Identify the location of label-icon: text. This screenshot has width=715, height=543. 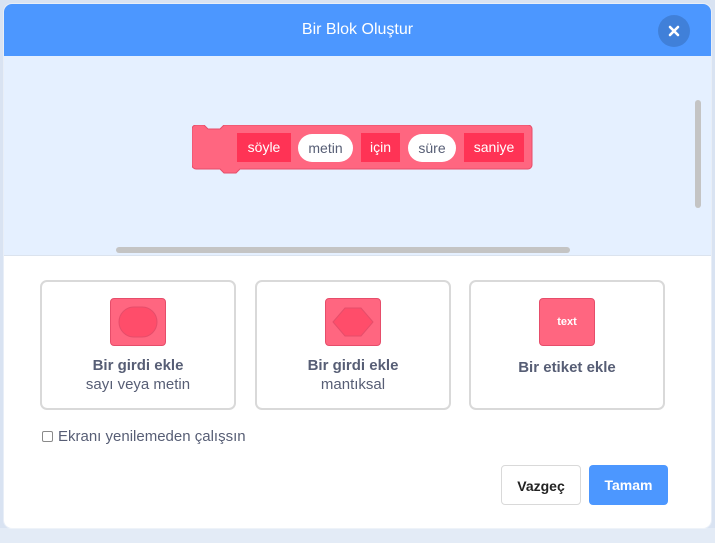
(567, 322).